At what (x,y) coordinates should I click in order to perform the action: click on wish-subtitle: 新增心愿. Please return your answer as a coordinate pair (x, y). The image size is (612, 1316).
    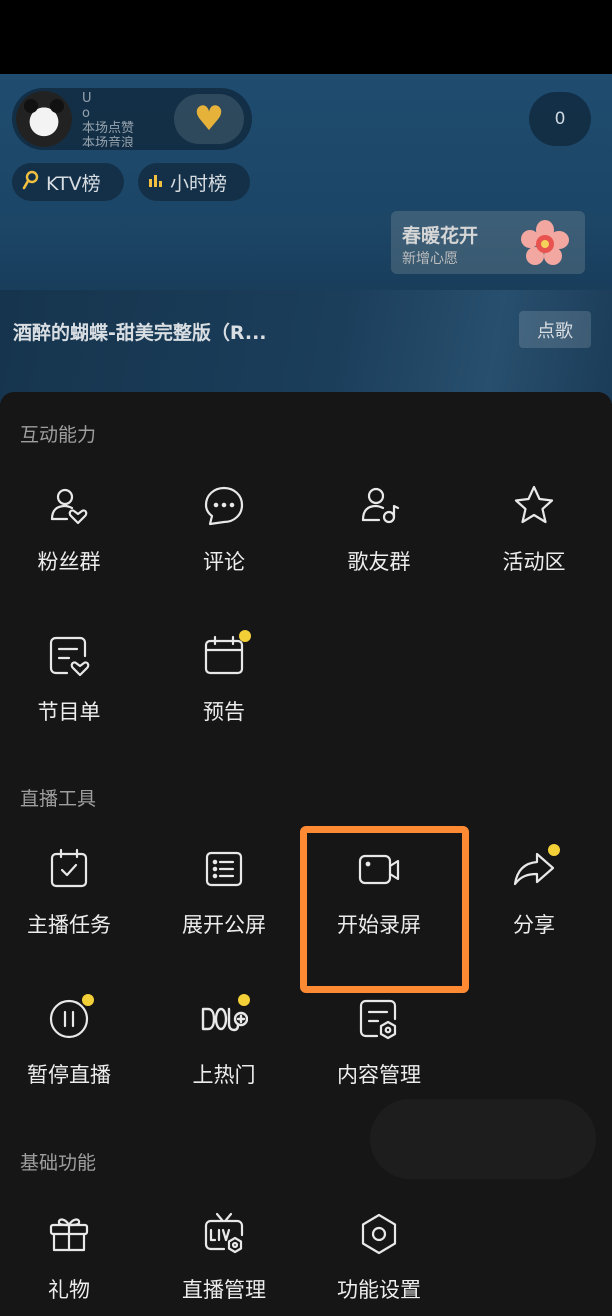
    Looking at the image, I should click on (430, 259).